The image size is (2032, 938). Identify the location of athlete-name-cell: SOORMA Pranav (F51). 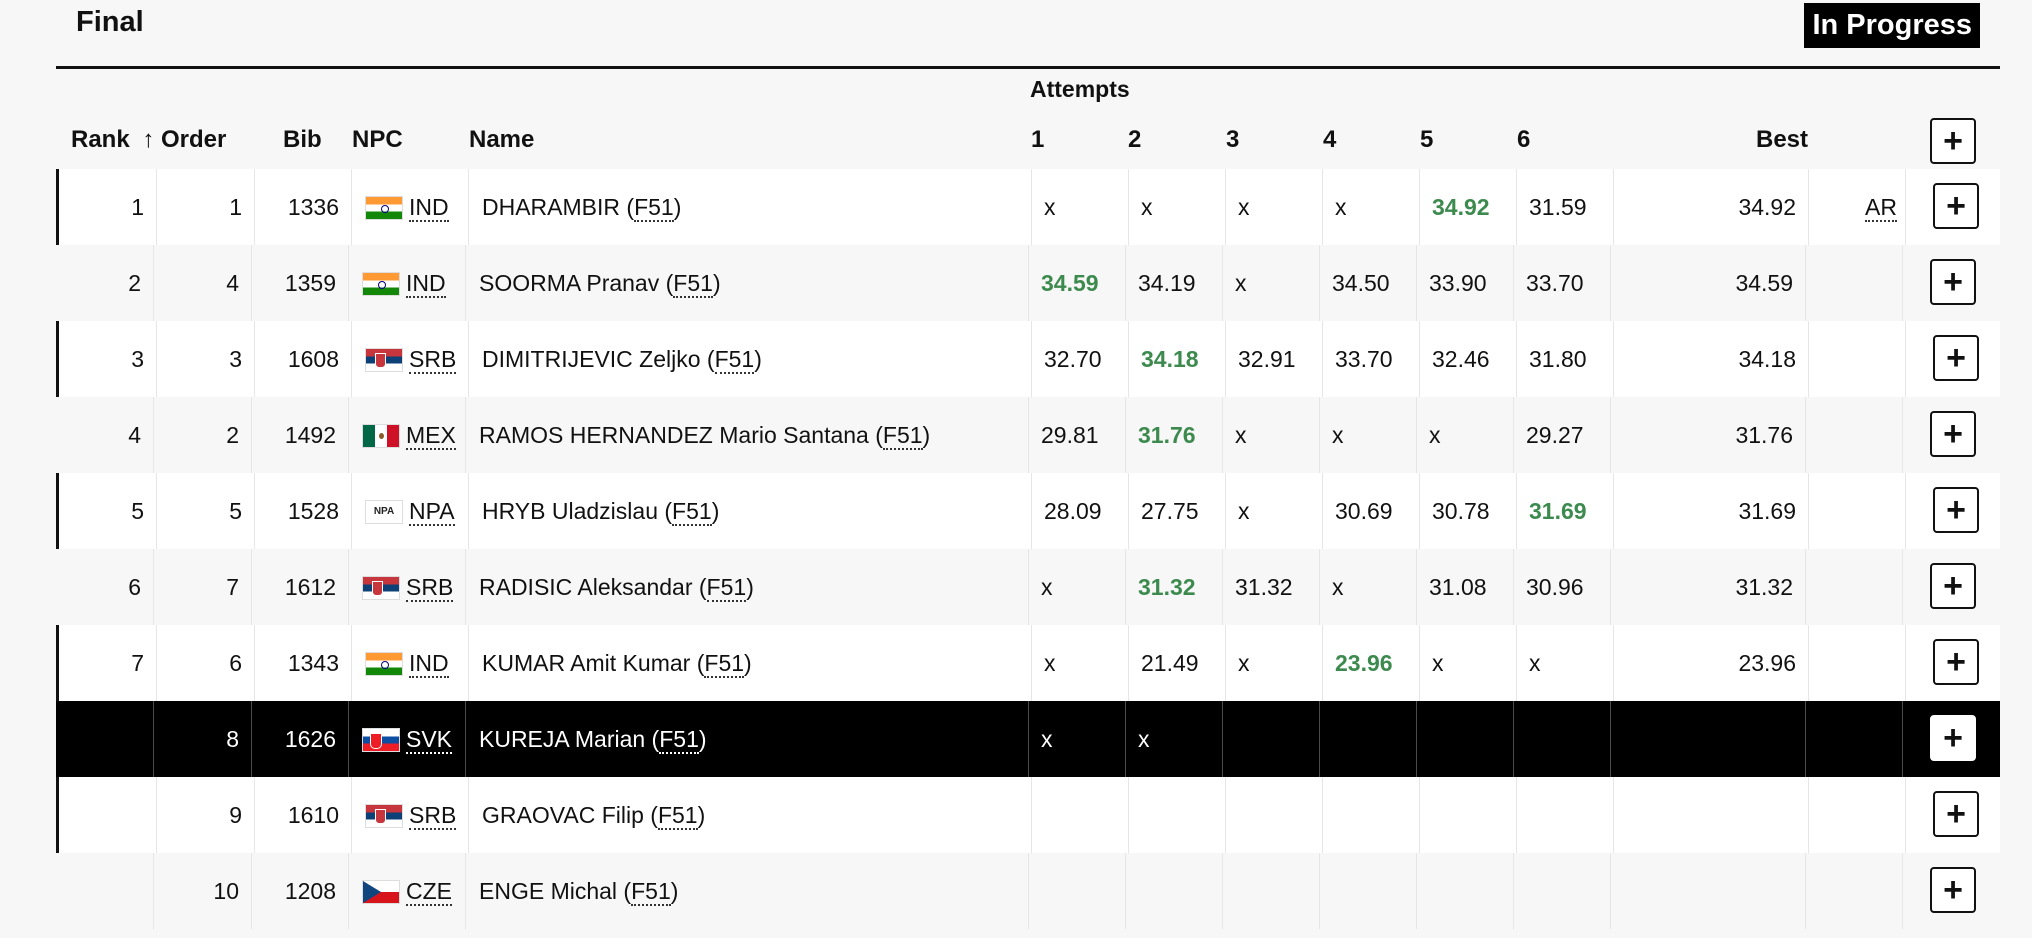
(600, 284).